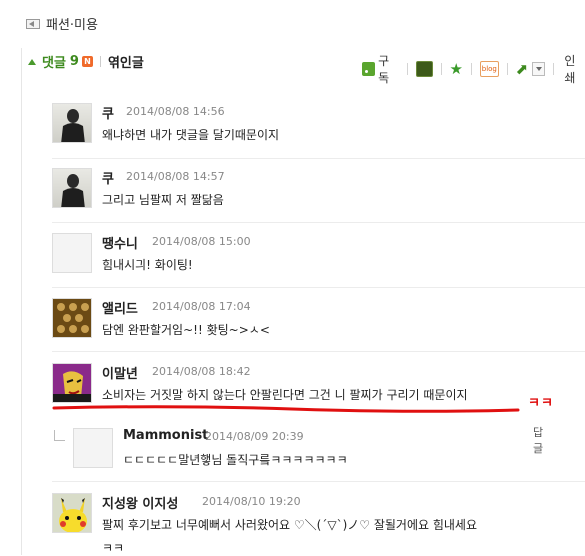  I want to click on red-underline-annotation, so click(286, 409).